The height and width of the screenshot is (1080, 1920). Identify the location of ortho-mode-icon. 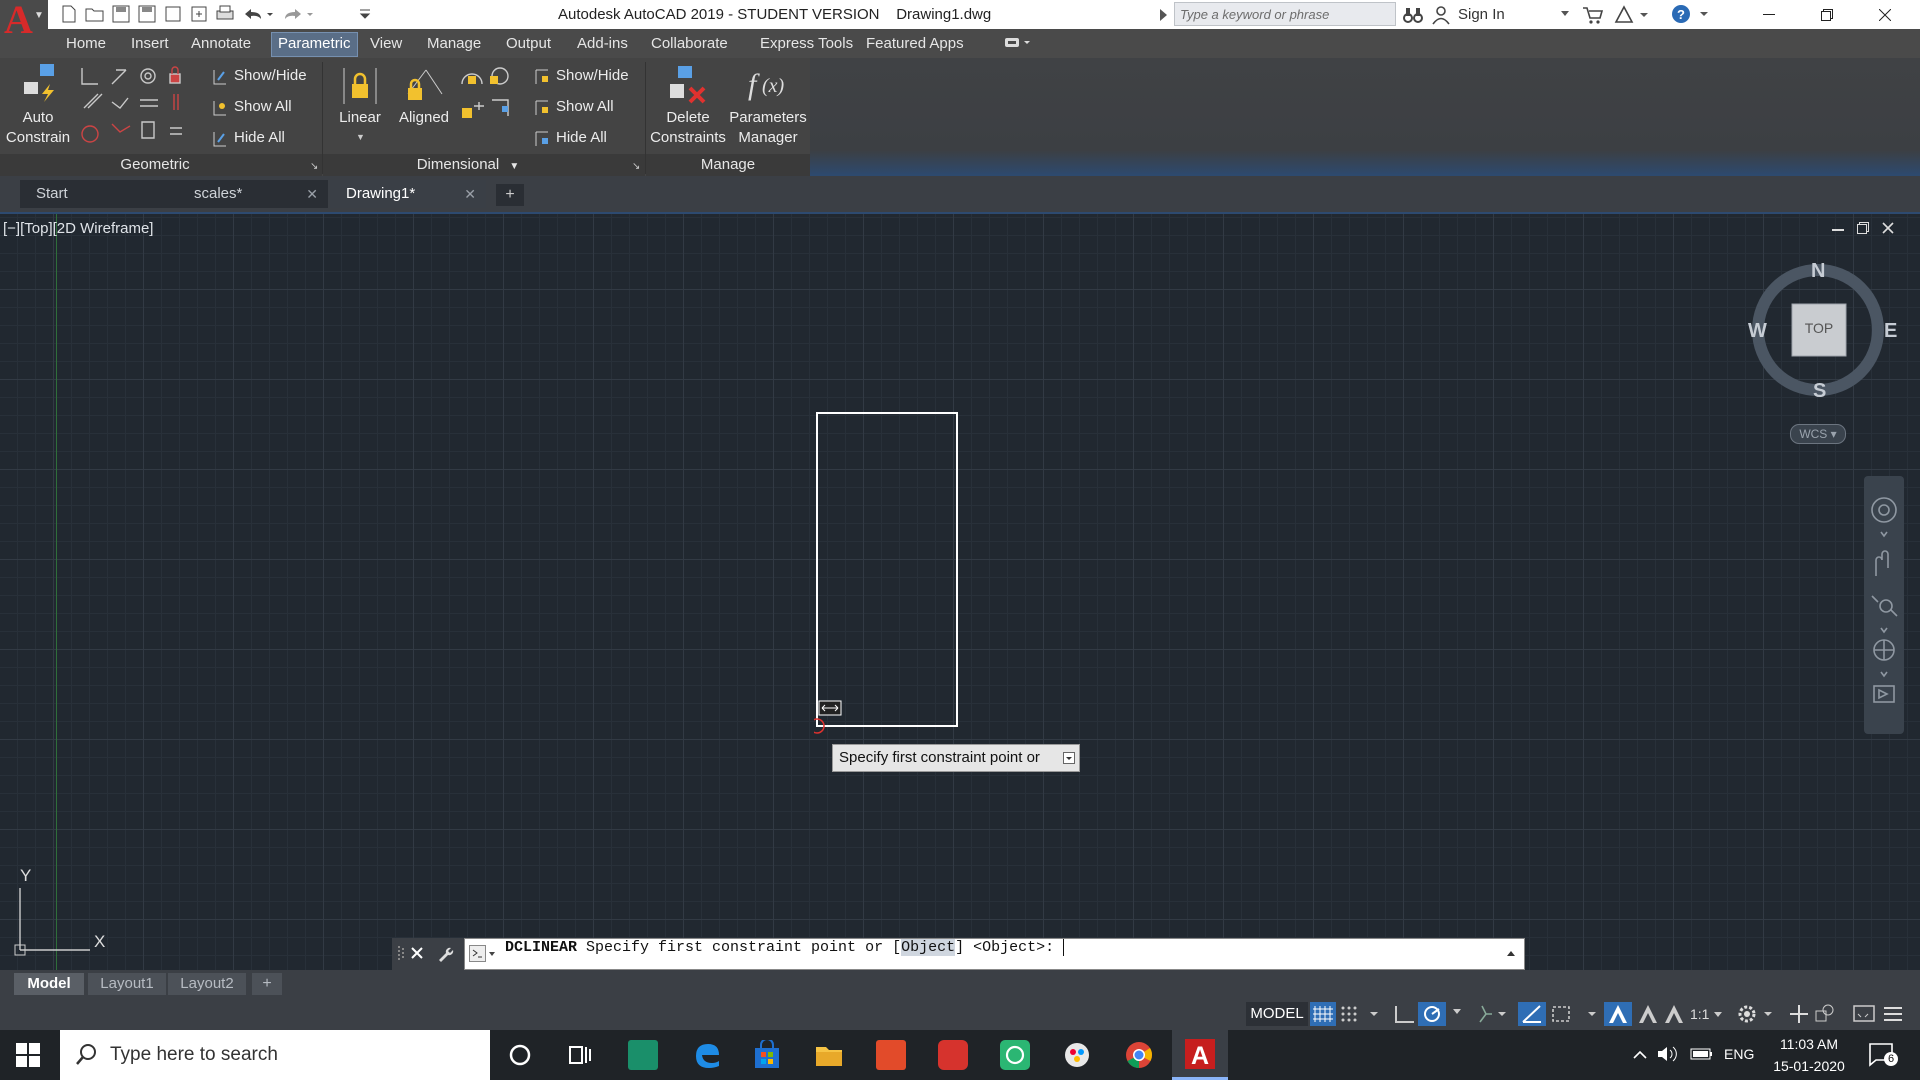
(1404, 1014).